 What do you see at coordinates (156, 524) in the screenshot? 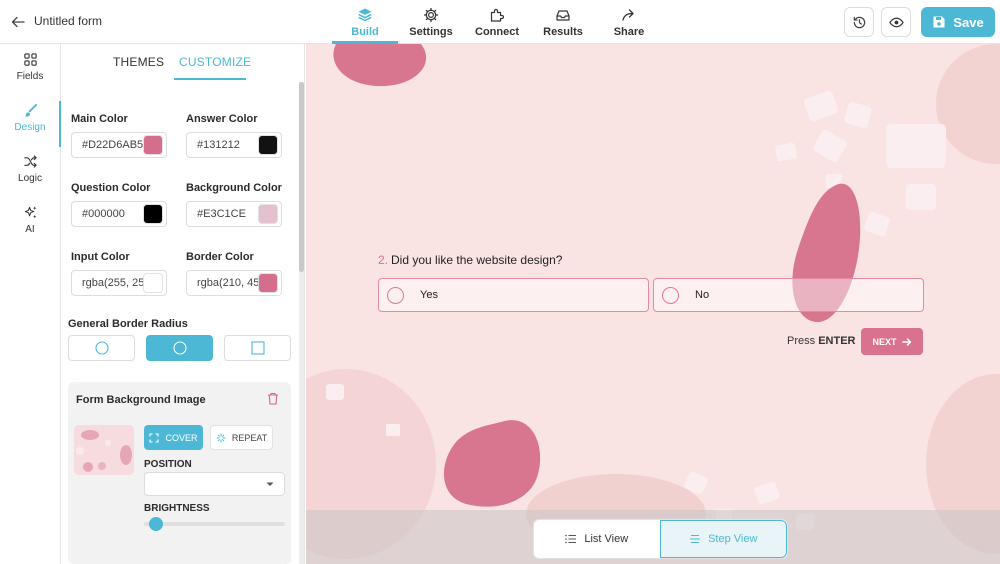
I see `brightness-slider-thumb` at bounding box center [156, 524].